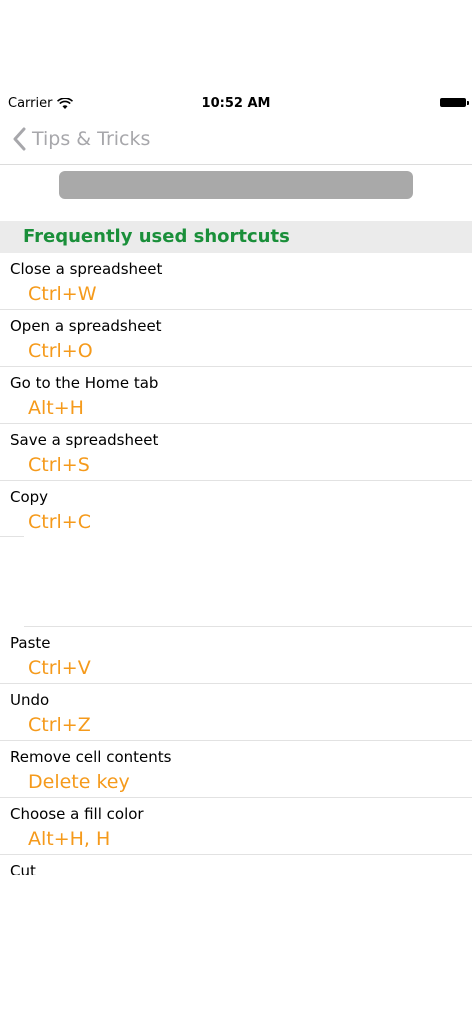 The width and height of the screenshot is (472, 1024). What do you see at coordinates (236, 655) in the screenshot?
I see `list-item: Paste Ctrl+V` at bounding box center [236, 655].